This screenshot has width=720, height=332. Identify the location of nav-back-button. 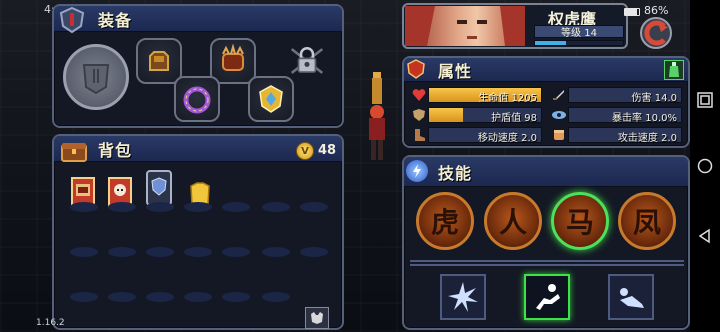
(705, 236).